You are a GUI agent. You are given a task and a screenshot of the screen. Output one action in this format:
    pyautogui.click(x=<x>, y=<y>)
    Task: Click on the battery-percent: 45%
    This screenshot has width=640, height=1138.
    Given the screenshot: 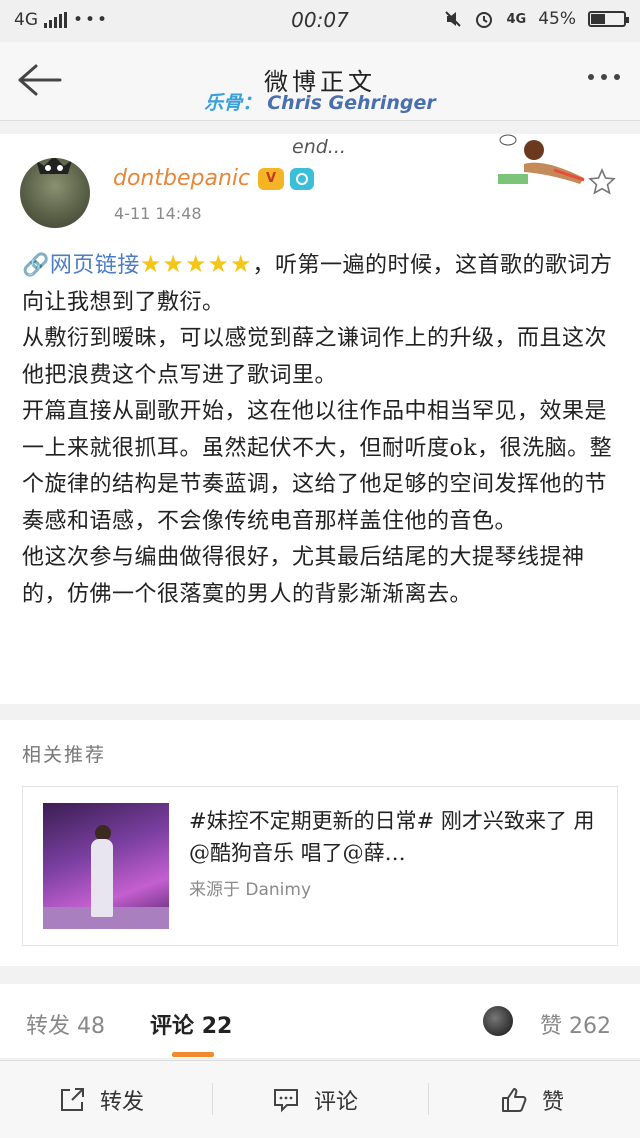 What is the action you would take?
    pyautogui.click(x=557, y=19)
    